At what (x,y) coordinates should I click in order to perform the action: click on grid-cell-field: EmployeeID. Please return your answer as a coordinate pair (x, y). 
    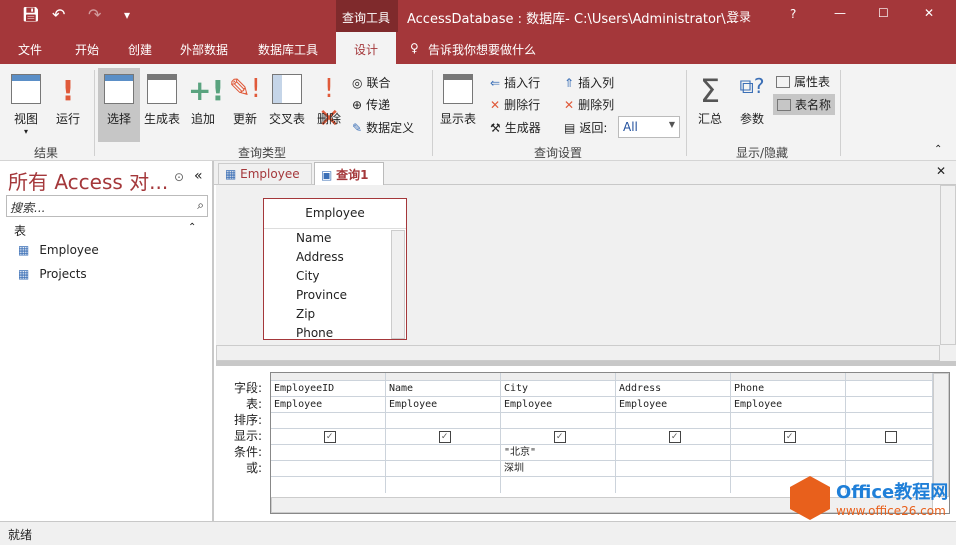
    Looking at the image, I should click on (328, 389).